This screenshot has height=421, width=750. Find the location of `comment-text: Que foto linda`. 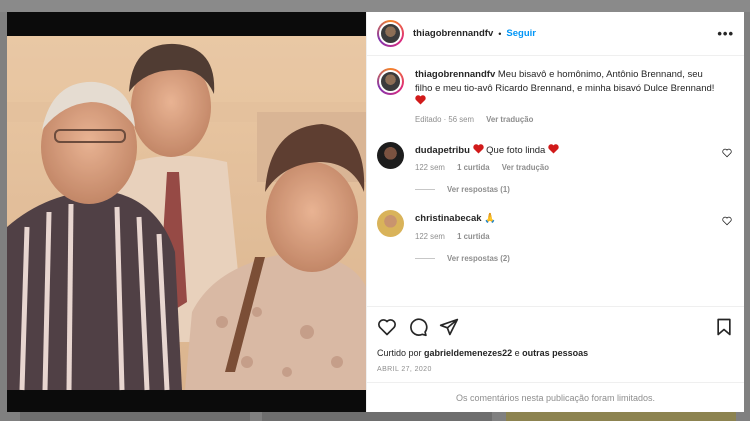

comment-text: Que foto linda is located at coordinates (516, 150).